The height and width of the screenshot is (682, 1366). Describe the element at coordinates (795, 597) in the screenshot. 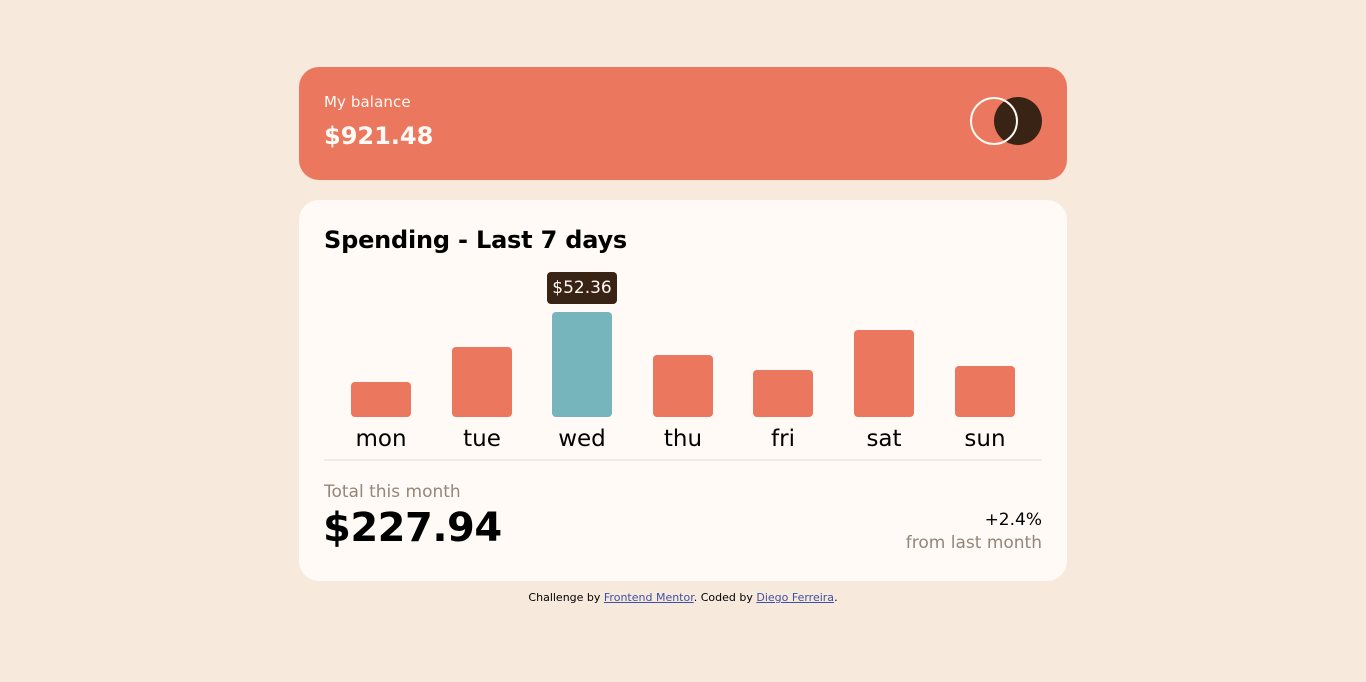

I see `author-link: Diego Ferreira` at that location.